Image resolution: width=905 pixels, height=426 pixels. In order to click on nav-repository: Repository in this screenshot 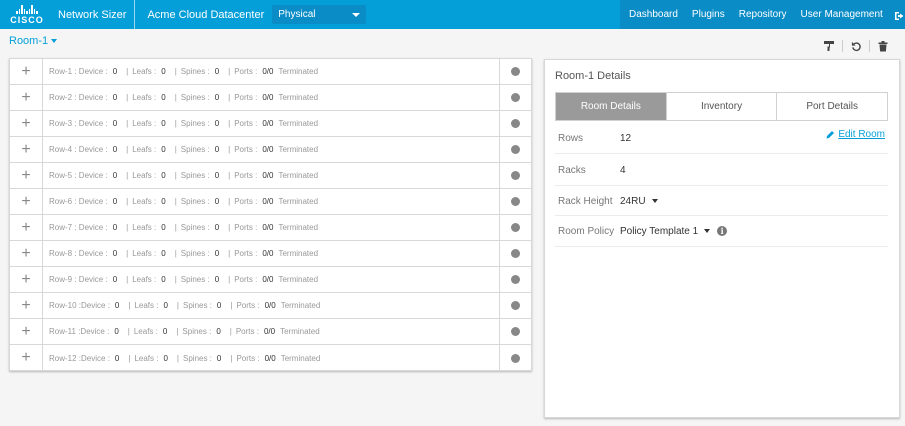, I will do `click(763, 14)`.